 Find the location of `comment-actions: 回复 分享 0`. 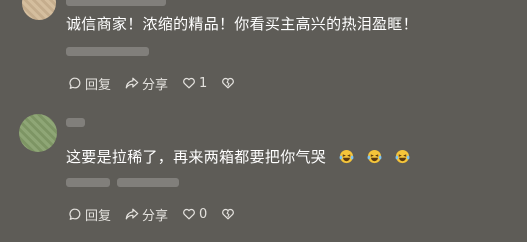

comment-actions: 回复 分享 0 is located at coordinates (160, 214).